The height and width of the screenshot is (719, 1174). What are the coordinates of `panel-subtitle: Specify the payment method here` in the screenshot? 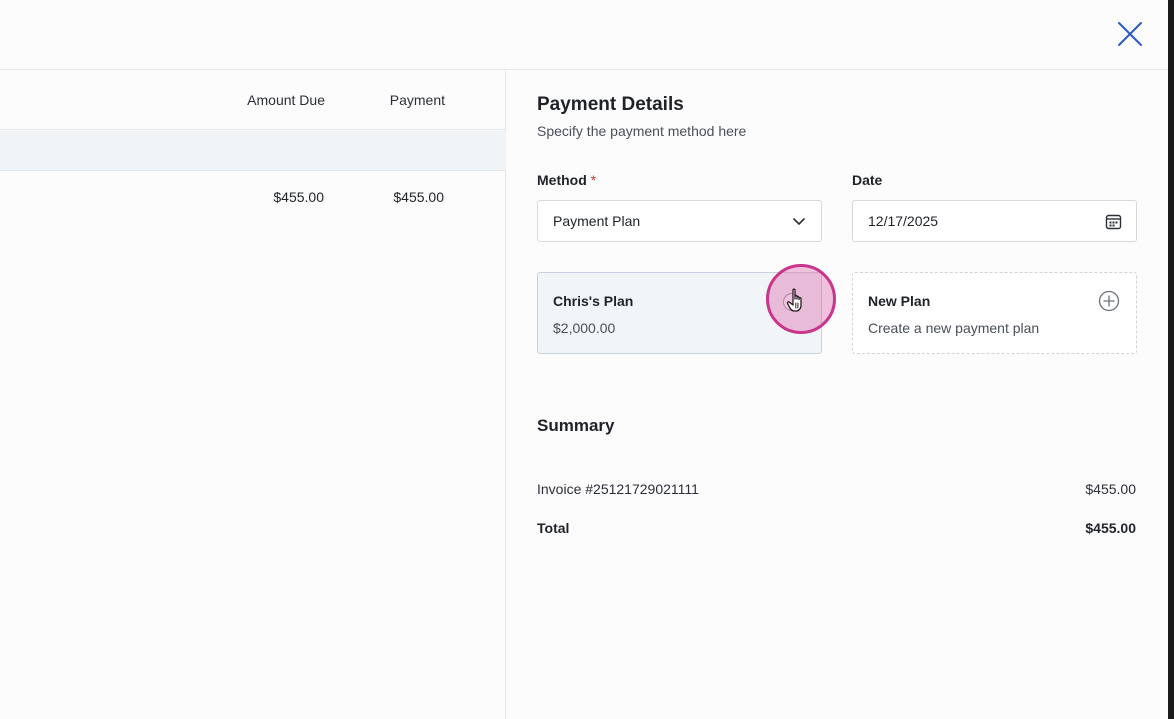 It's located at (642, 131).